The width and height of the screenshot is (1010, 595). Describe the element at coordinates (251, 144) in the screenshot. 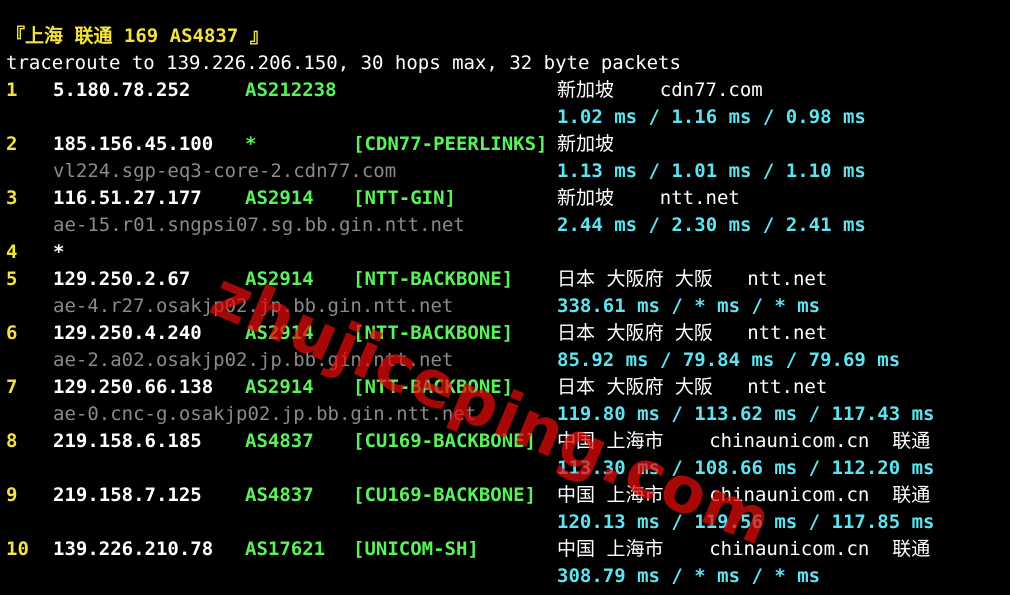

I see `hop-asn: *` at that location.